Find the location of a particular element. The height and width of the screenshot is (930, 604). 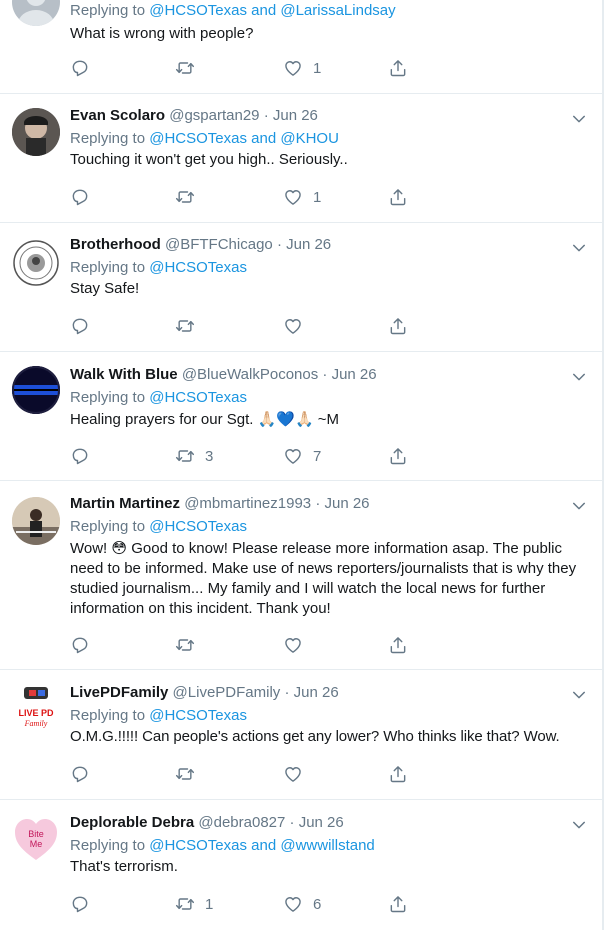

tweet-header: Brotherhood @BFTFChicago · Jun 26 is located at coordinates (324, 246).